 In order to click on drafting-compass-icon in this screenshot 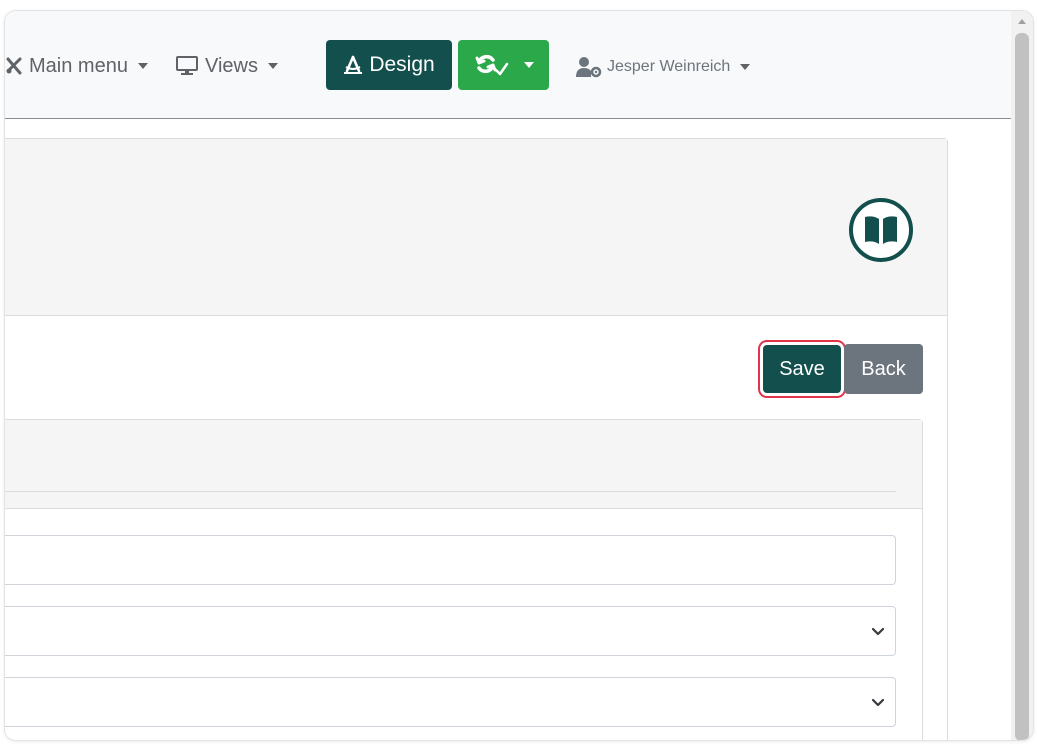, I will do `click(353, 65)`.